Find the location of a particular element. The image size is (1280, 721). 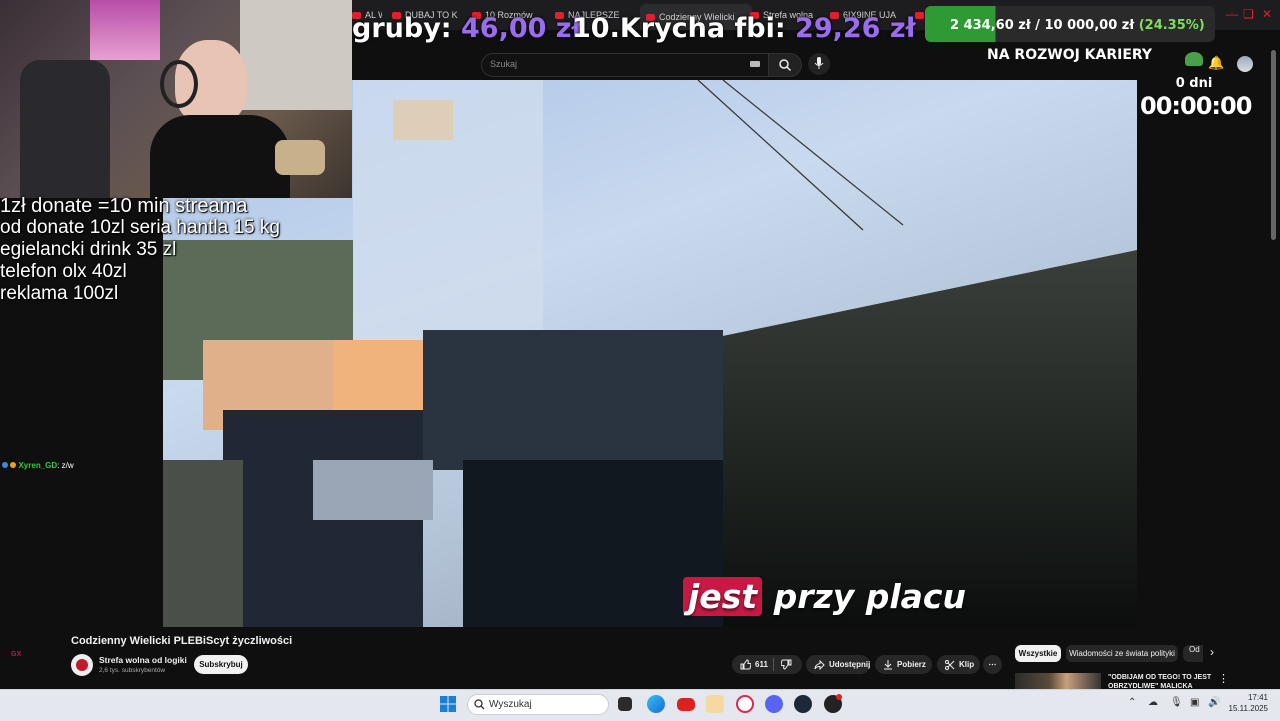

microphone-icon is located at coordinates (819, 63).